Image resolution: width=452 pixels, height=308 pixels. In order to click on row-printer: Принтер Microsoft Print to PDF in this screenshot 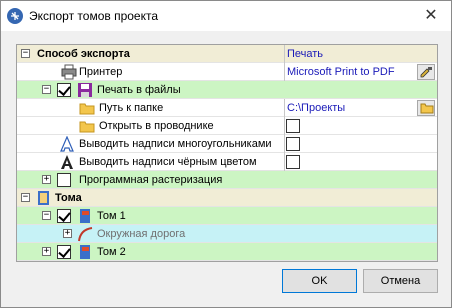, I will do `click(227, 72)`.